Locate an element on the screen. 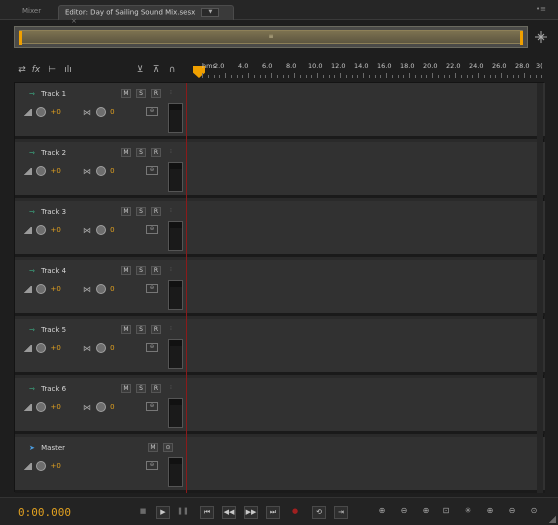  track-name: ➤ Master is located at coordinates (47, 448).